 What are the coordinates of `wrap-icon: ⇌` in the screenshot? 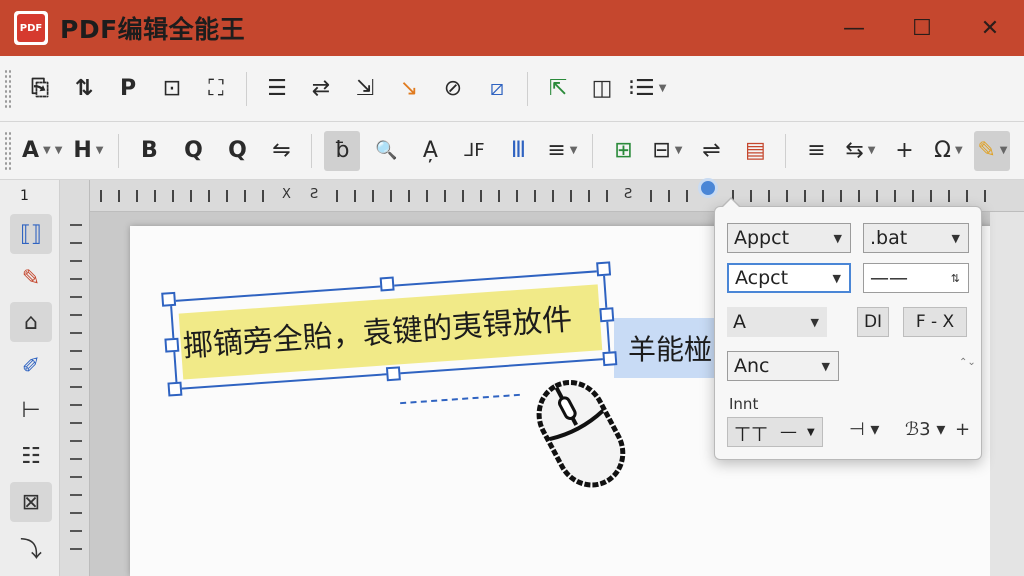 It's located at (711, 151).